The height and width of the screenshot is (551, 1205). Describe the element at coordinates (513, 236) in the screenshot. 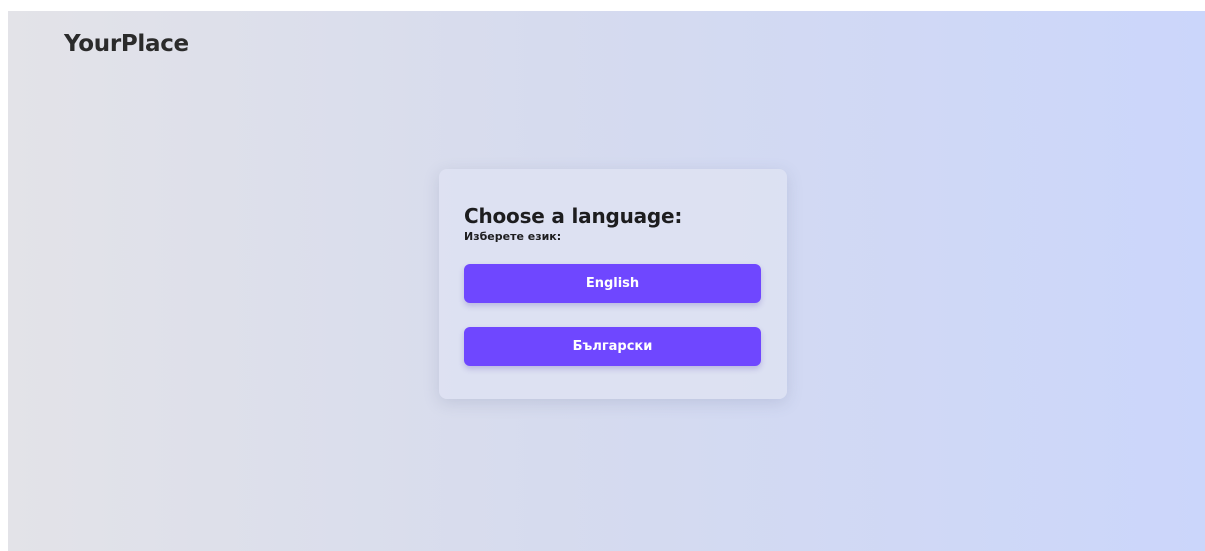

I see `card-subtitle: Изберете език:` at that location.